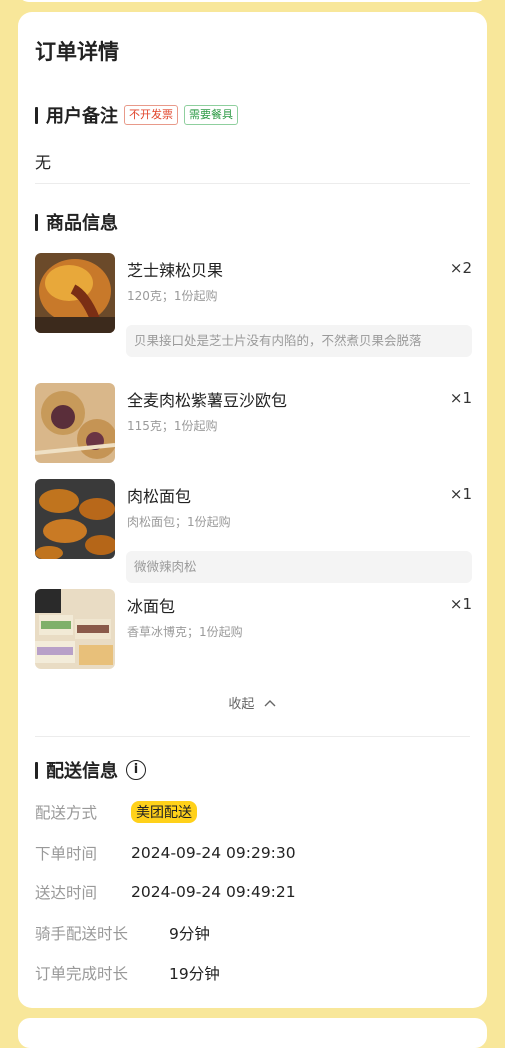  I want to click on complete-duration-value: 19分钟, so click(194, 974).